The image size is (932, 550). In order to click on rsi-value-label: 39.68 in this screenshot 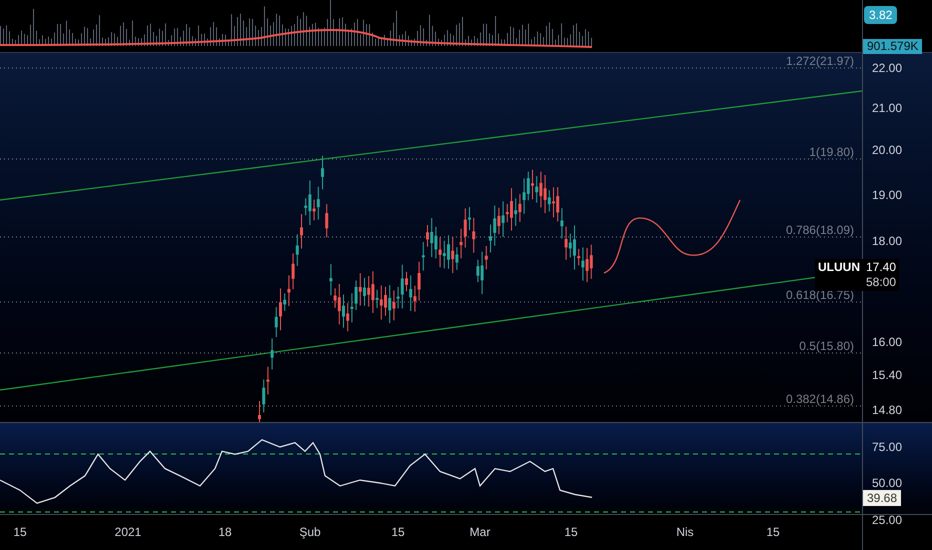, I will do `click(882, 498)`.